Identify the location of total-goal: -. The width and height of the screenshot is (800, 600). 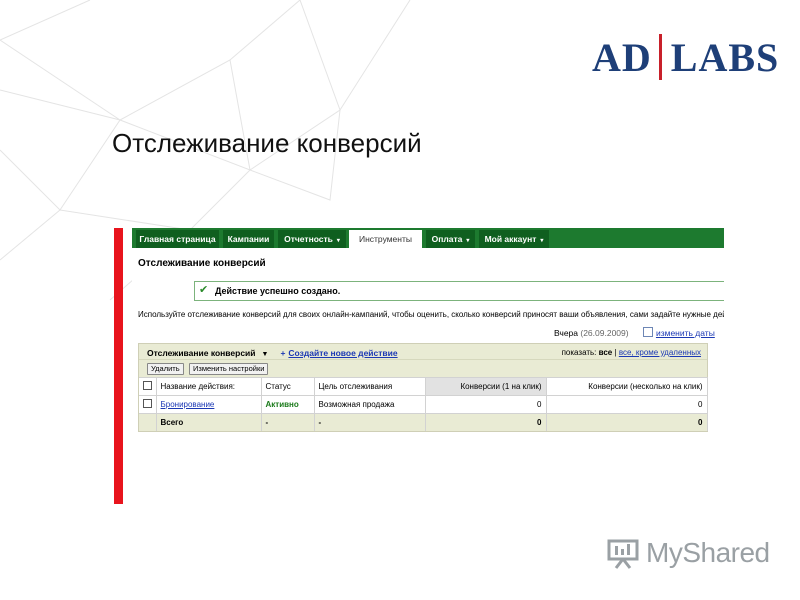
(370, 422).